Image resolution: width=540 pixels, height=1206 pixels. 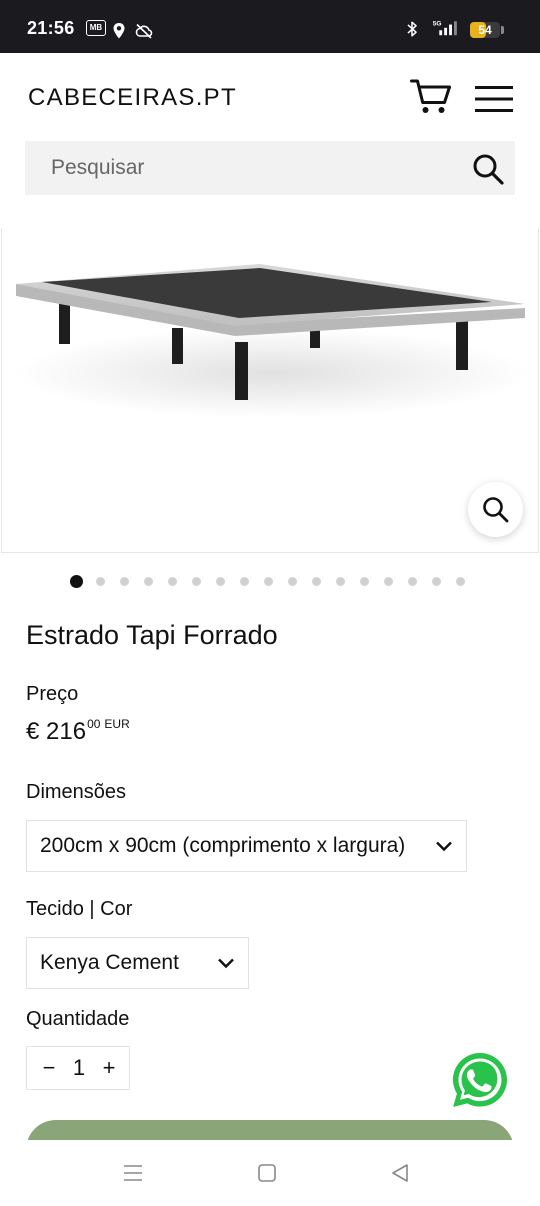 What do you see at coordinates (109, 962) in the screenshot?
I see `fabric-value: Kenya Cement` at bounding box center [109, 962].